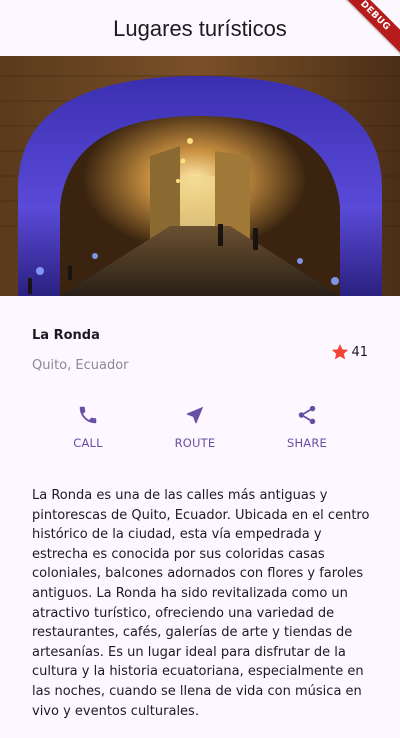 The width and height of the screenshot is (400, 738). What do you see at coordinates (88, 427) in the screenshot?
I see `call-button: CALL` at bounding box center [88, 427].